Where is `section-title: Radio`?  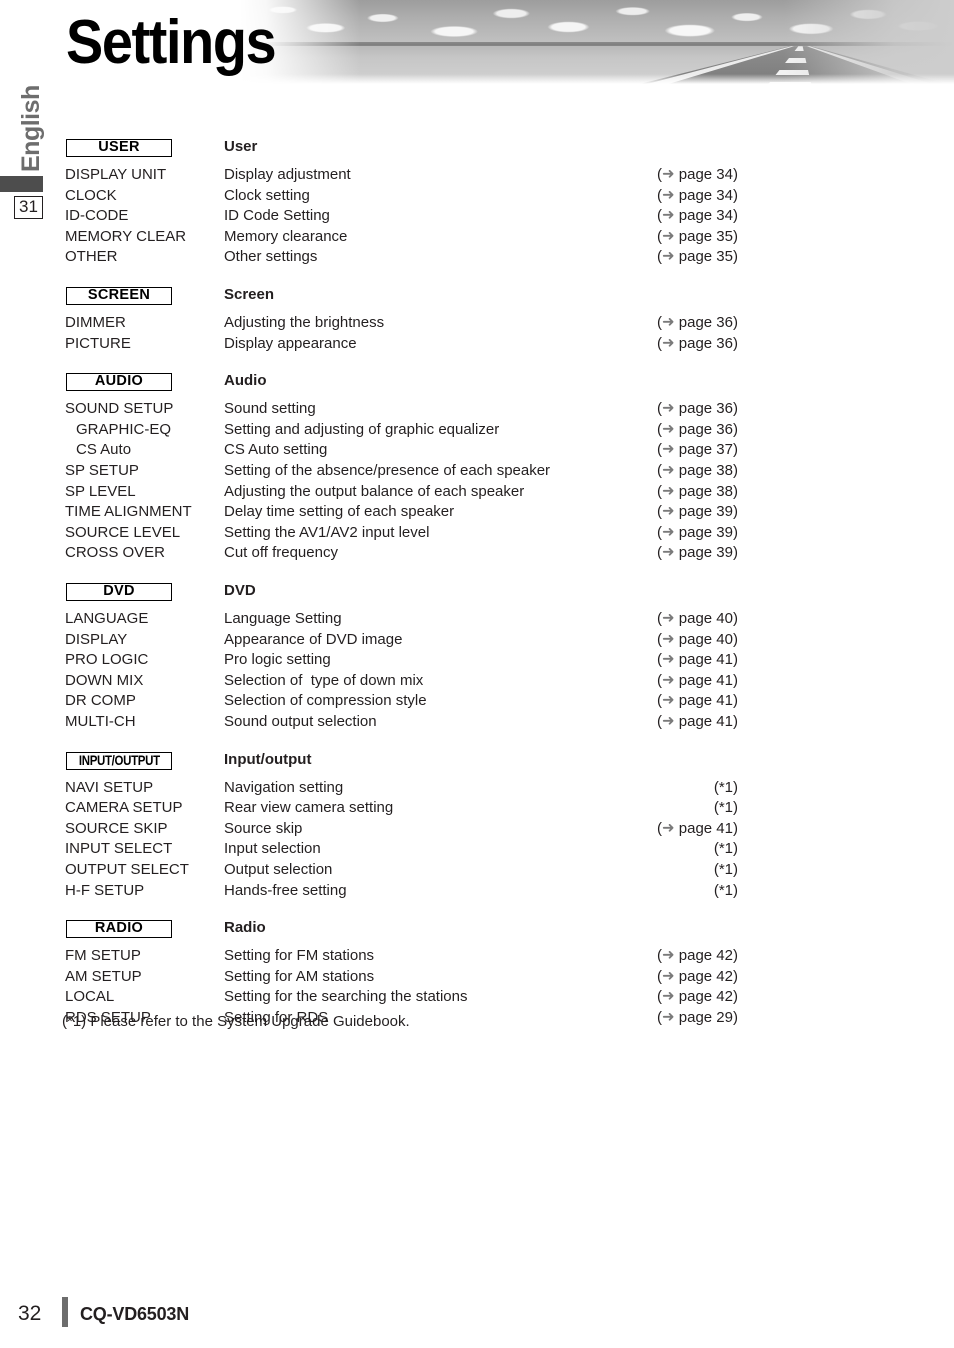 section-title: Radio is located at coordinates (245, 928).